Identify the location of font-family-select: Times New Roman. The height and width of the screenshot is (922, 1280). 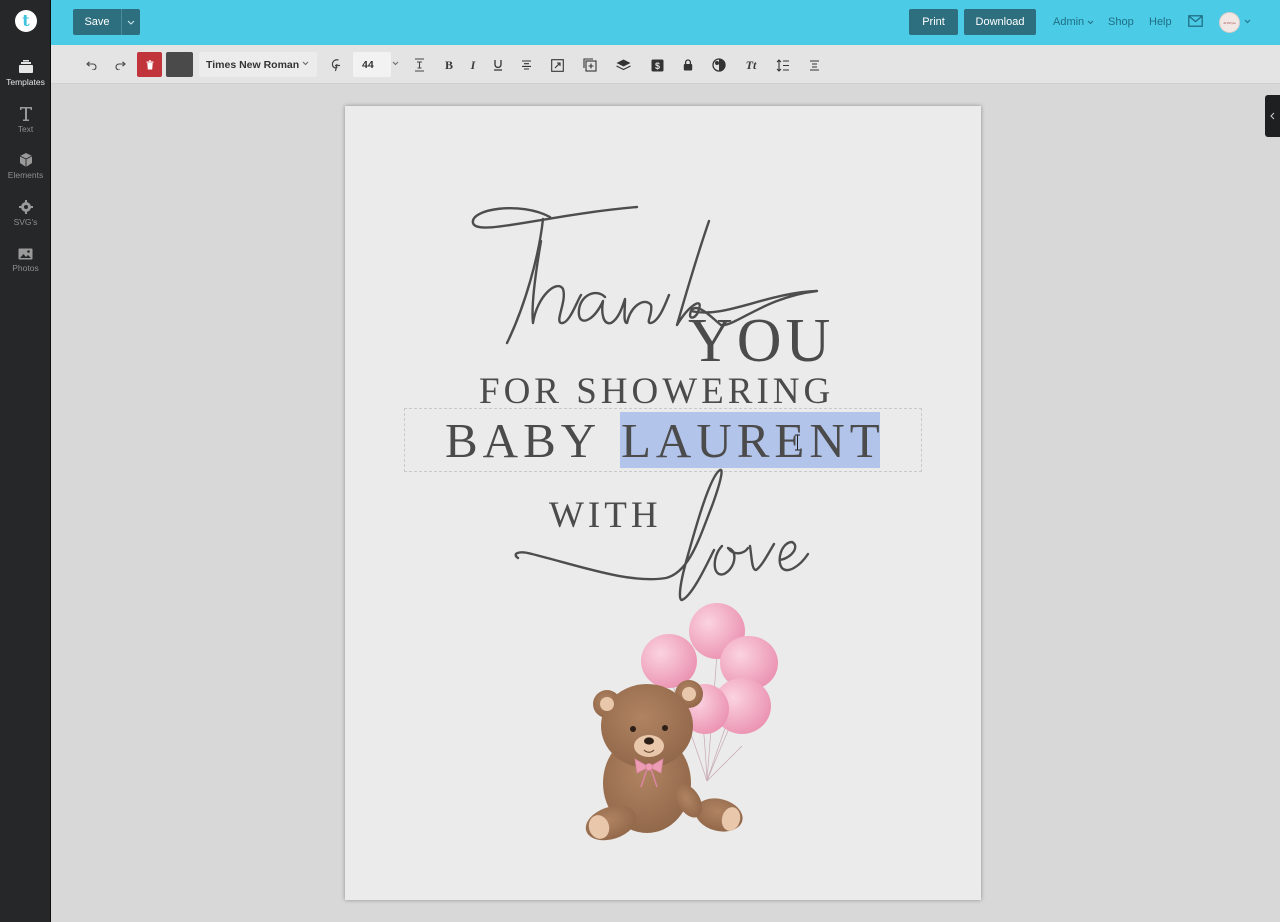
(258, 64).